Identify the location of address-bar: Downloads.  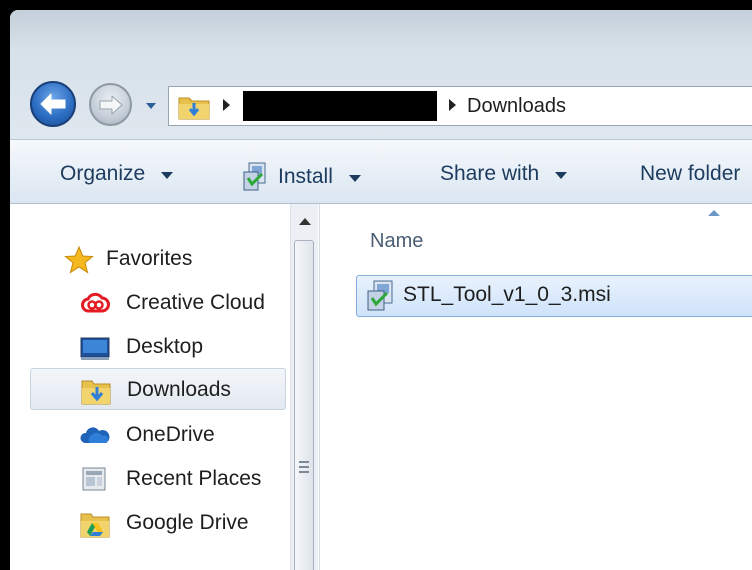
(460, 106).